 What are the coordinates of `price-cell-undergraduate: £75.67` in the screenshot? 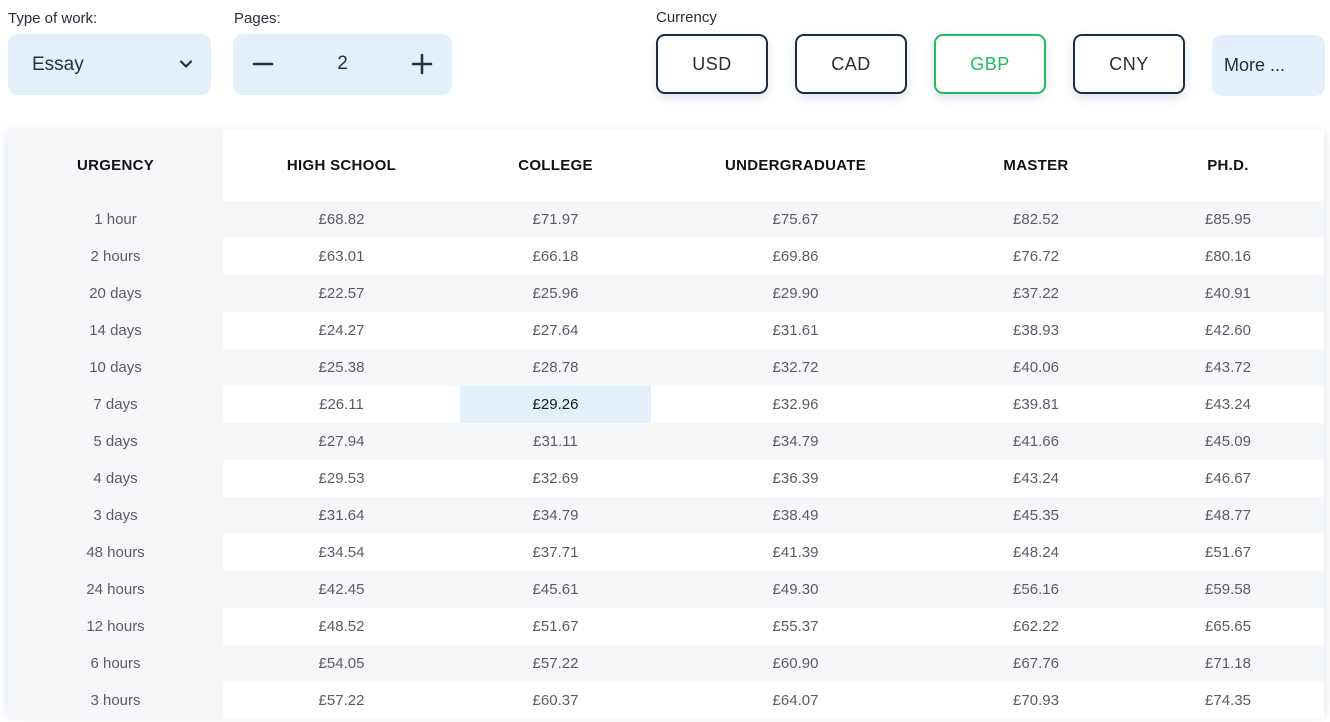 It's located at (795, 219).